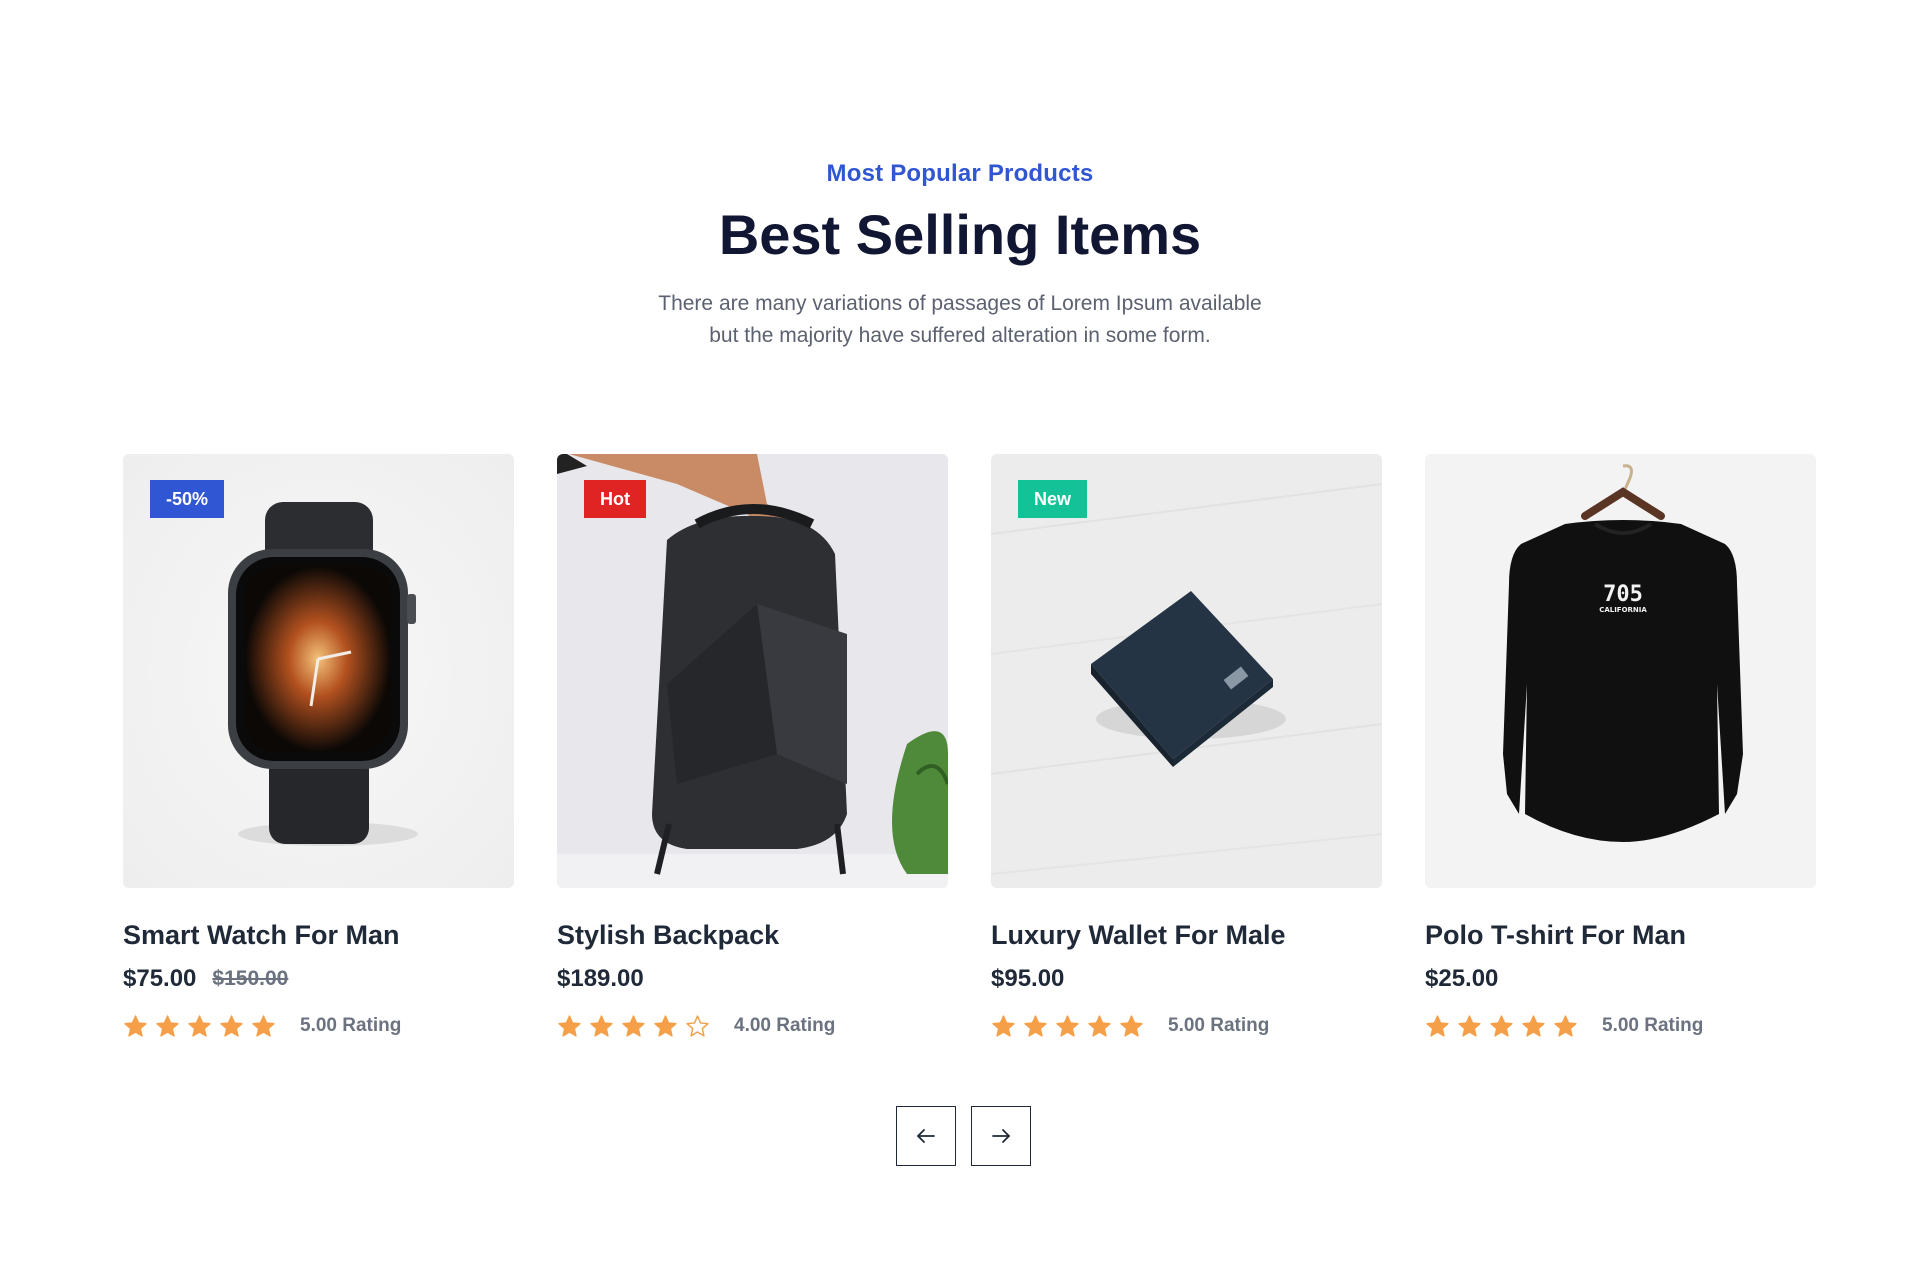 This screenshot has width=1920, height=1286. What do you see at coordinates (1186, 935) in the screenshot?
I see `product-name: Luxury Wallet For Male` at bounding box center [1186, 935].